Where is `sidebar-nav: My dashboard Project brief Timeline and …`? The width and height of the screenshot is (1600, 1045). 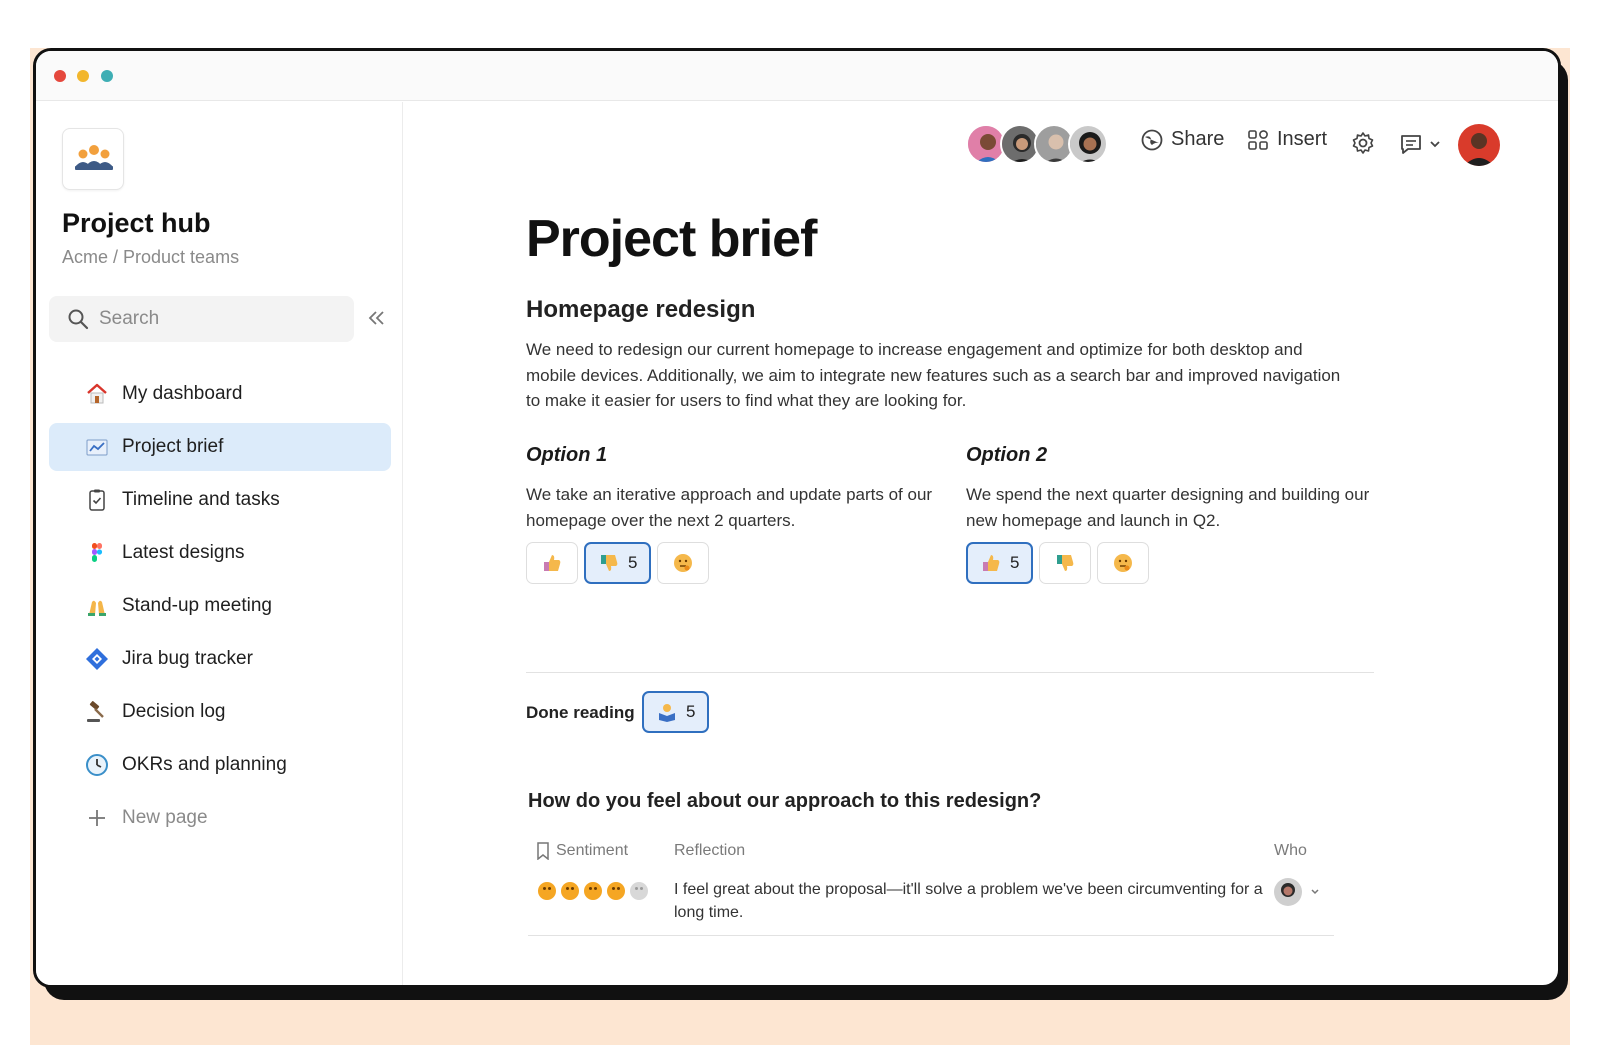 sidebar-nav: My dashboard Project brief Timeline and … is located at coordinates (220, 608).